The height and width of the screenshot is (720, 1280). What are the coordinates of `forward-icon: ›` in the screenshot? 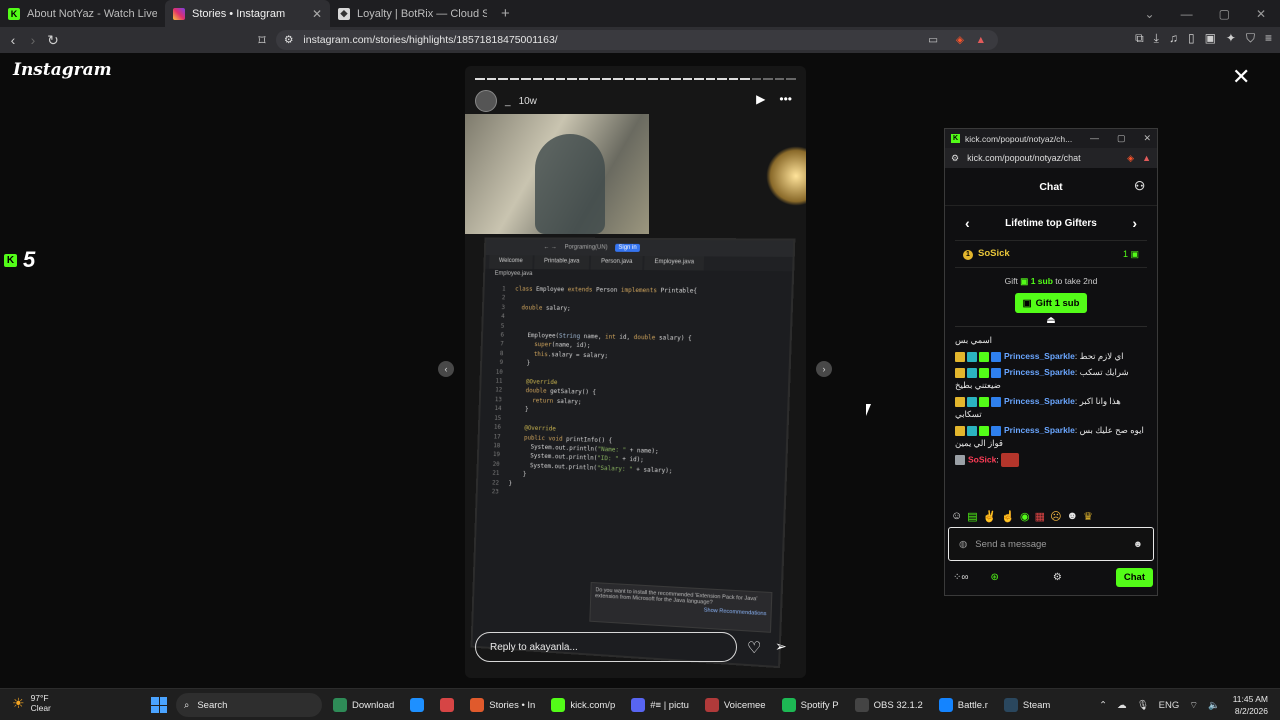 It's located at (33, 40).